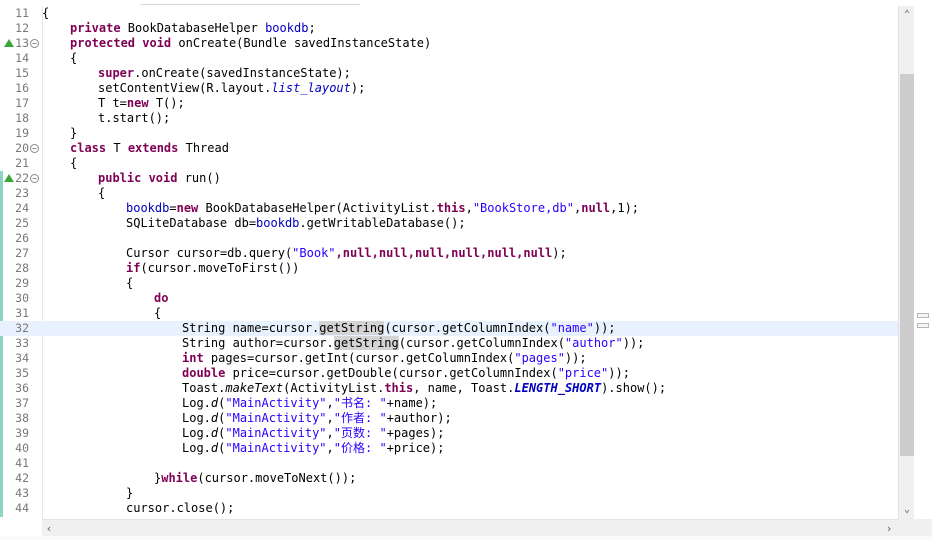  I want to click on code-line-11: 11 {, so click(449, 13).